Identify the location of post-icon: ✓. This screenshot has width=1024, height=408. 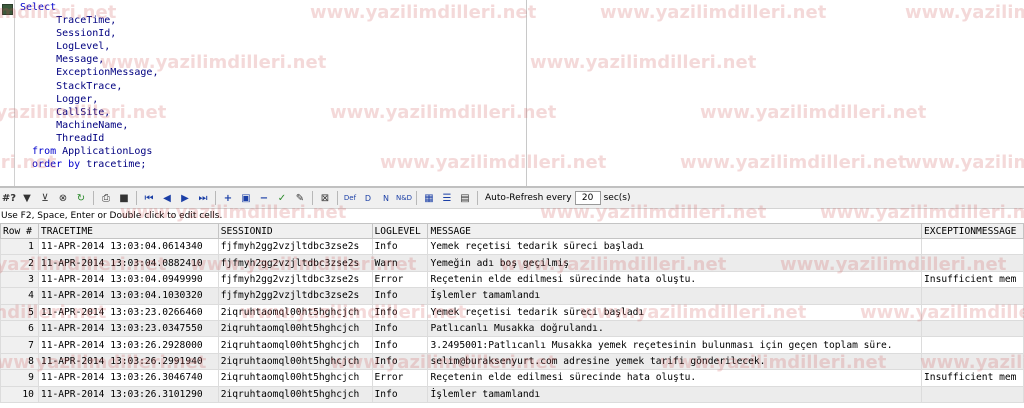
(282, 198).